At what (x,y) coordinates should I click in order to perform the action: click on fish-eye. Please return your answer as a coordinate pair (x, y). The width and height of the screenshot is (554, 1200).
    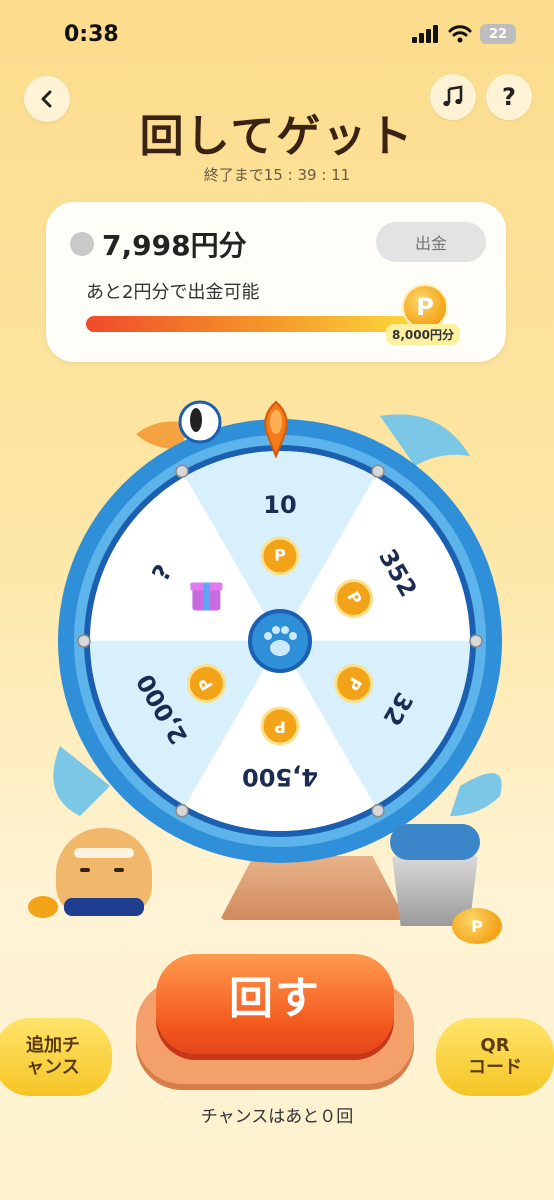
    Looking at the image, I should click on (200, 422).